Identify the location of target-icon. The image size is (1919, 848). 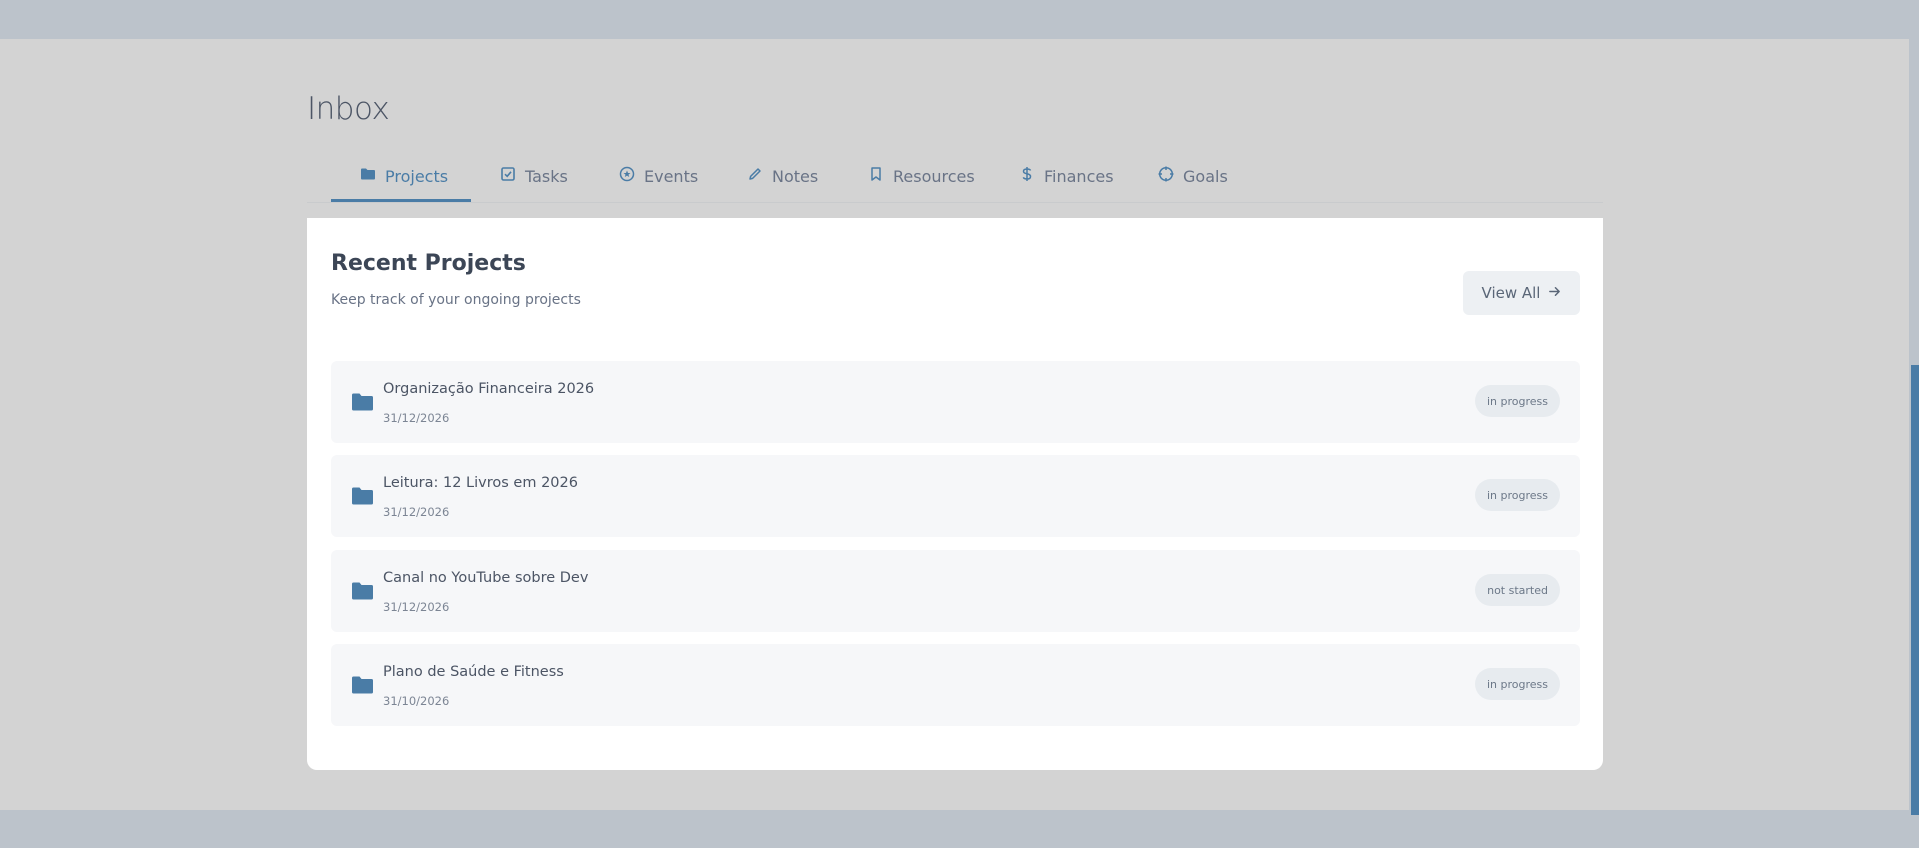
(1166, 176).